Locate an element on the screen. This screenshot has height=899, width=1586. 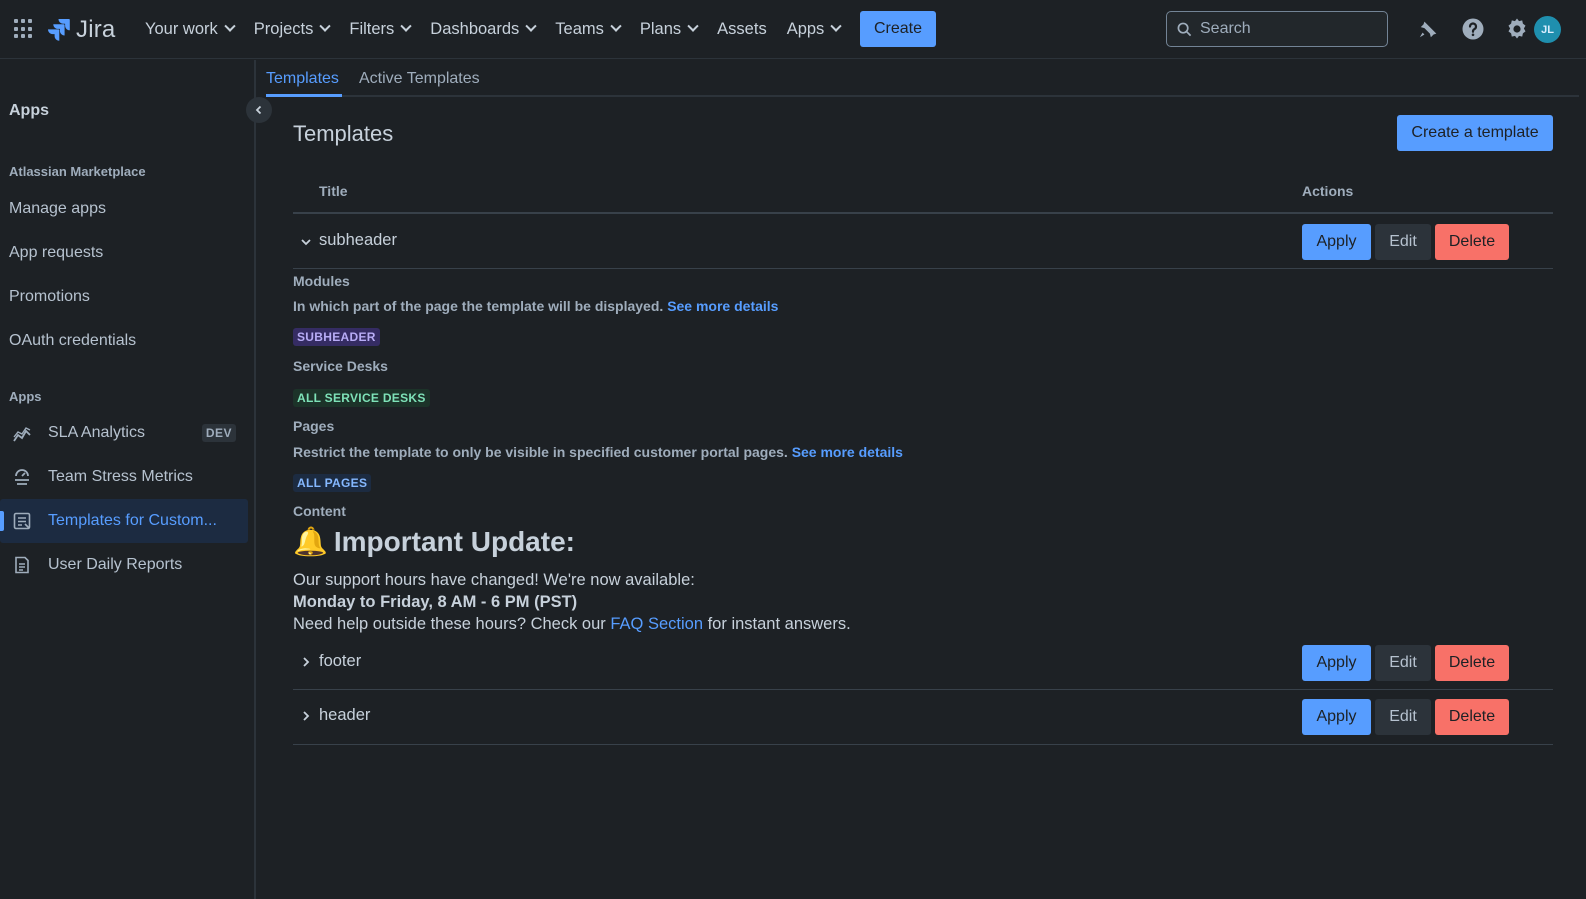
nav-plans: Plans is located at coordinates (668, 29).